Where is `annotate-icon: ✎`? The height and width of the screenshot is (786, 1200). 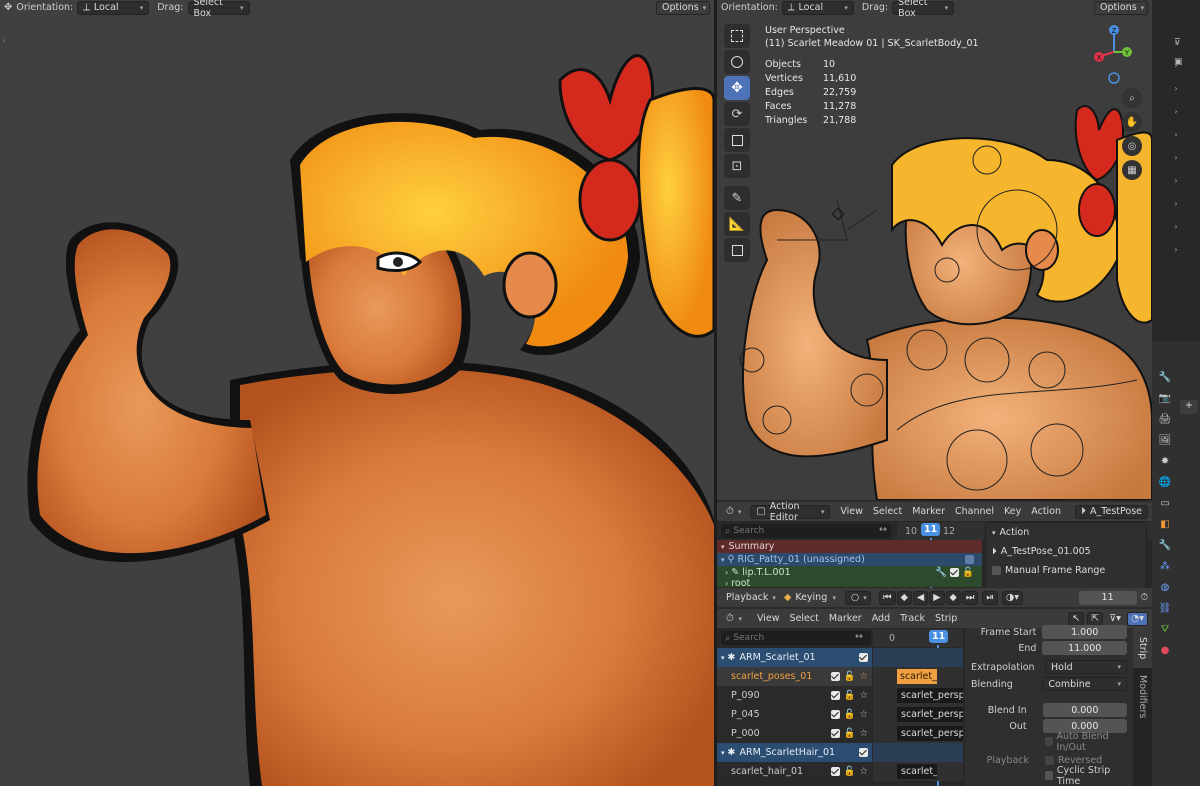 annotate-icon: ✎ is located at coordinates (737, 198).